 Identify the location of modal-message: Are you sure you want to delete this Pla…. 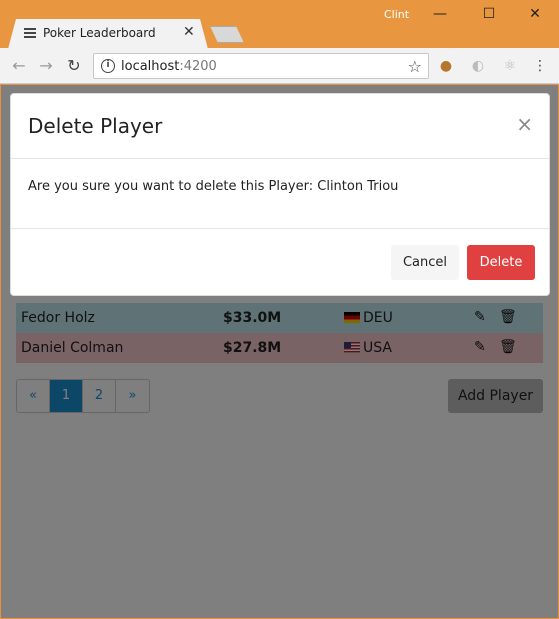
(213, 186).